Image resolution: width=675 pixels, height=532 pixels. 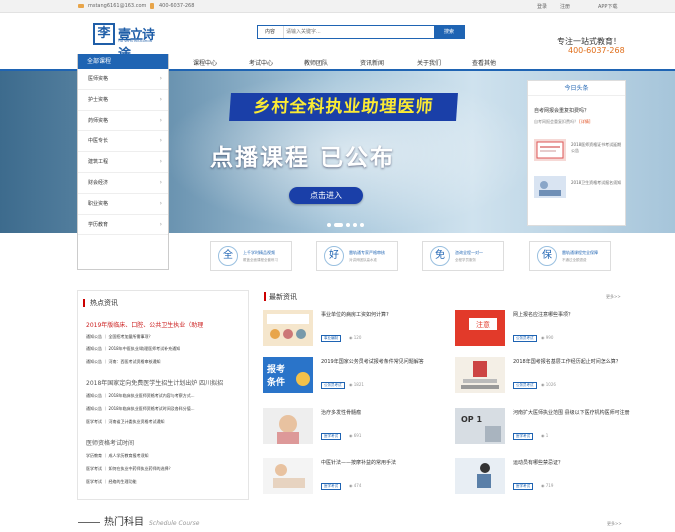 What do you see at coordinates (166, 337) in the screenshot?
I see `hot-list-item: 通知公告 ｜ 全国招考加量所需事项？` at bounding box center [166, 337].